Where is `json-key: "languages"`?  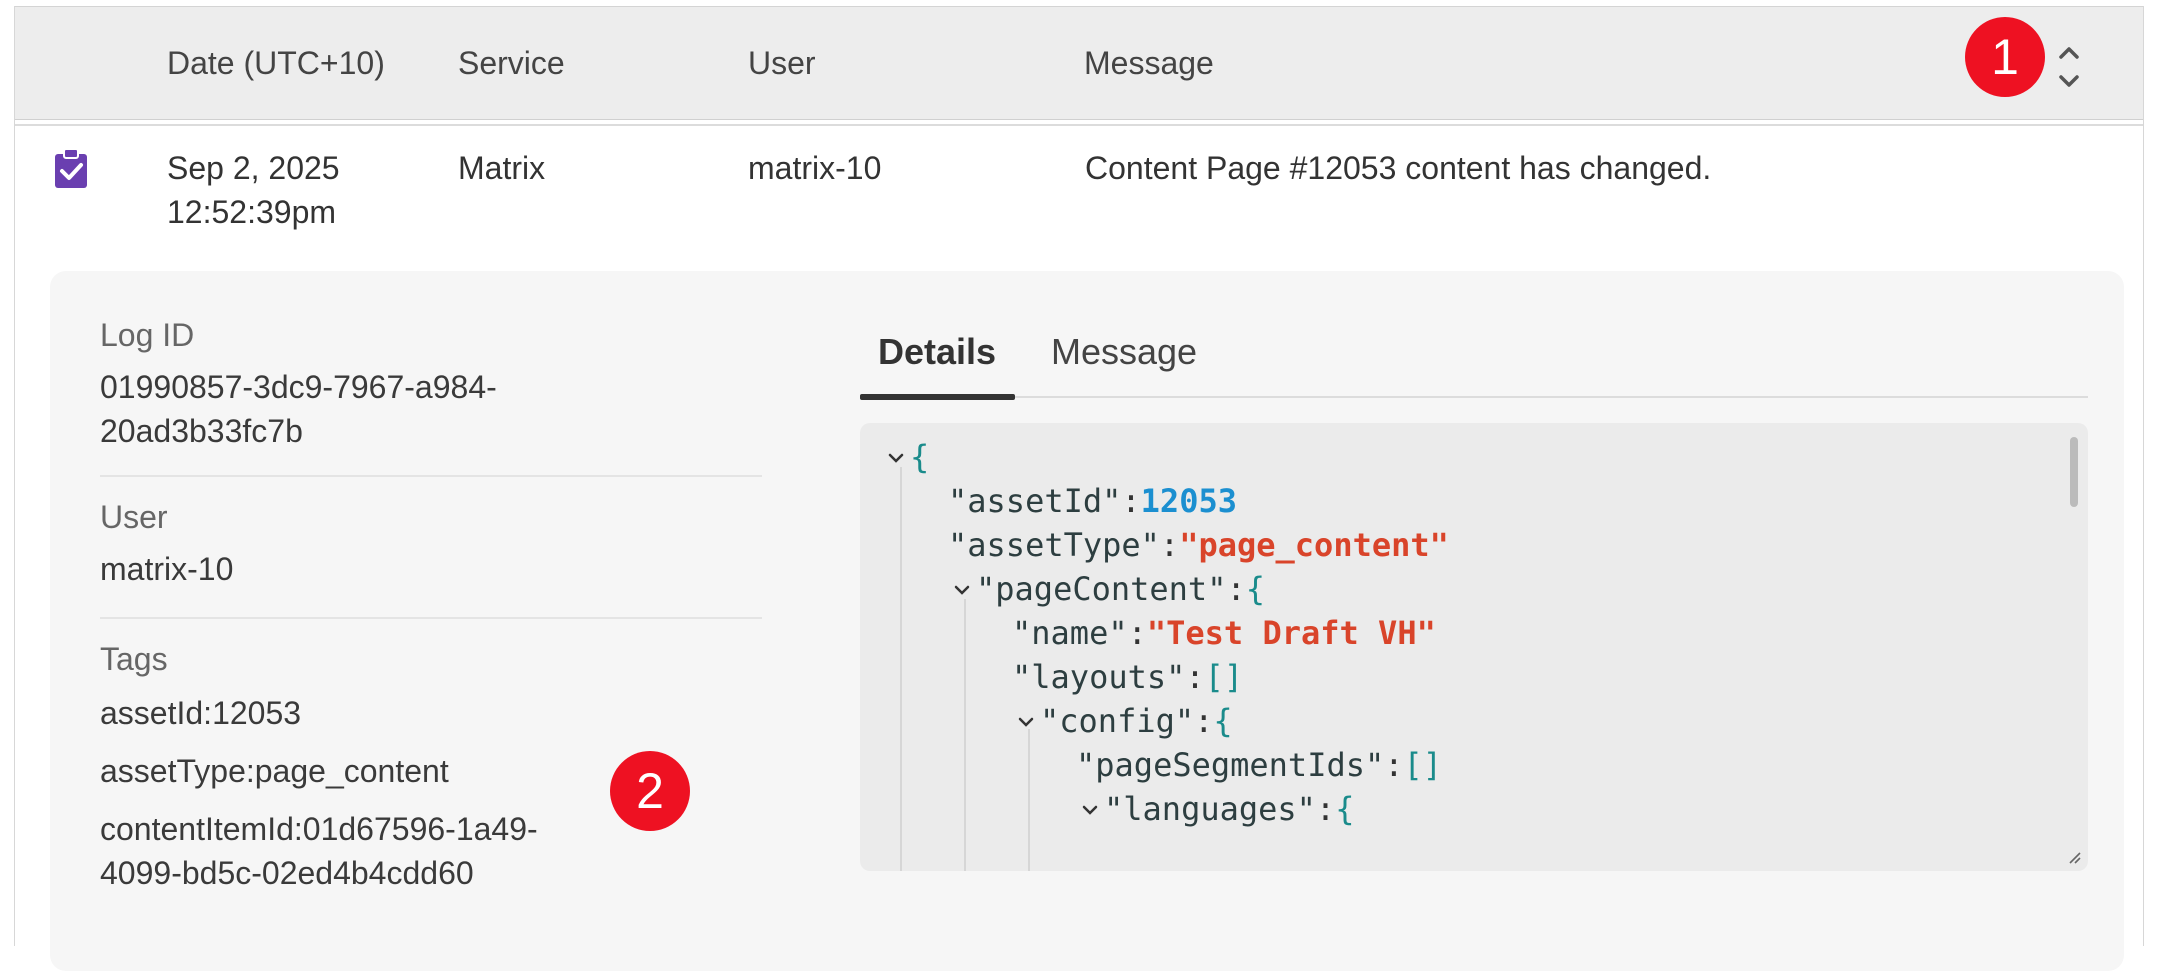
json-key: "languages" is located at coordinates (1210, 809).